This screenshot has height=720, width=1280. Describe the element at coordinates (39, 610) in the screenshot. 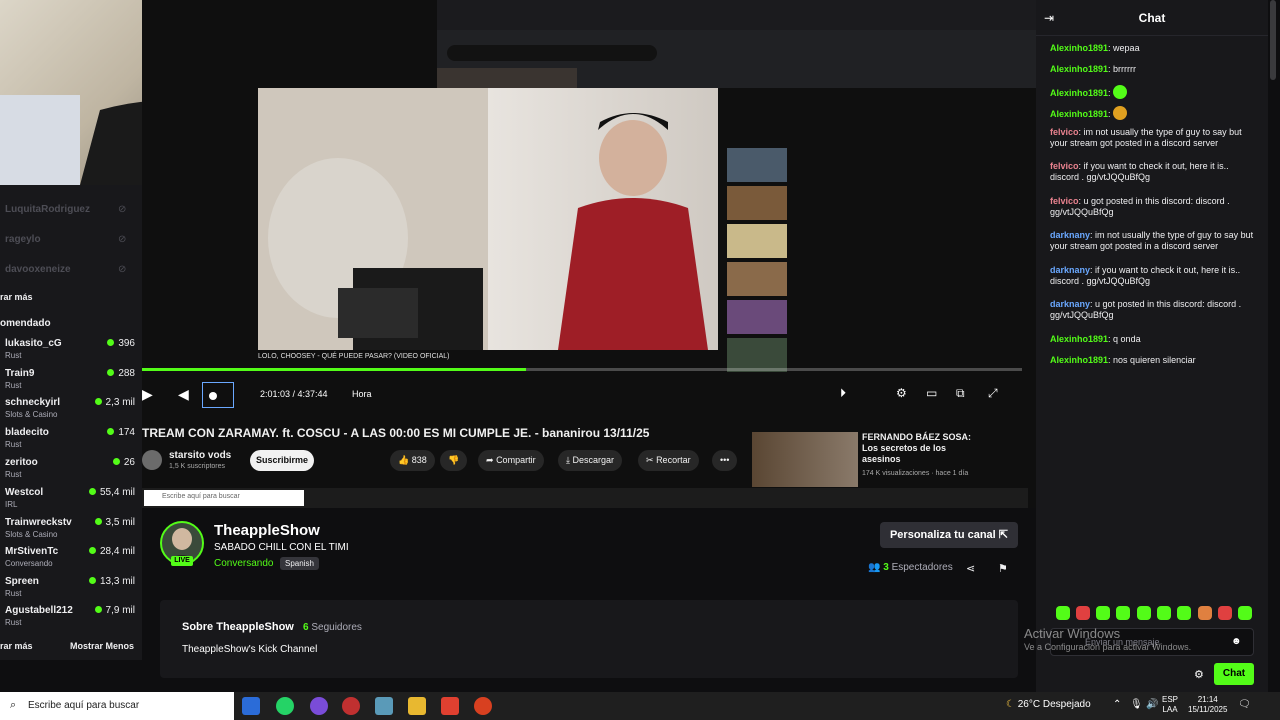

I see `channel-name: Agustabell212` at that location.